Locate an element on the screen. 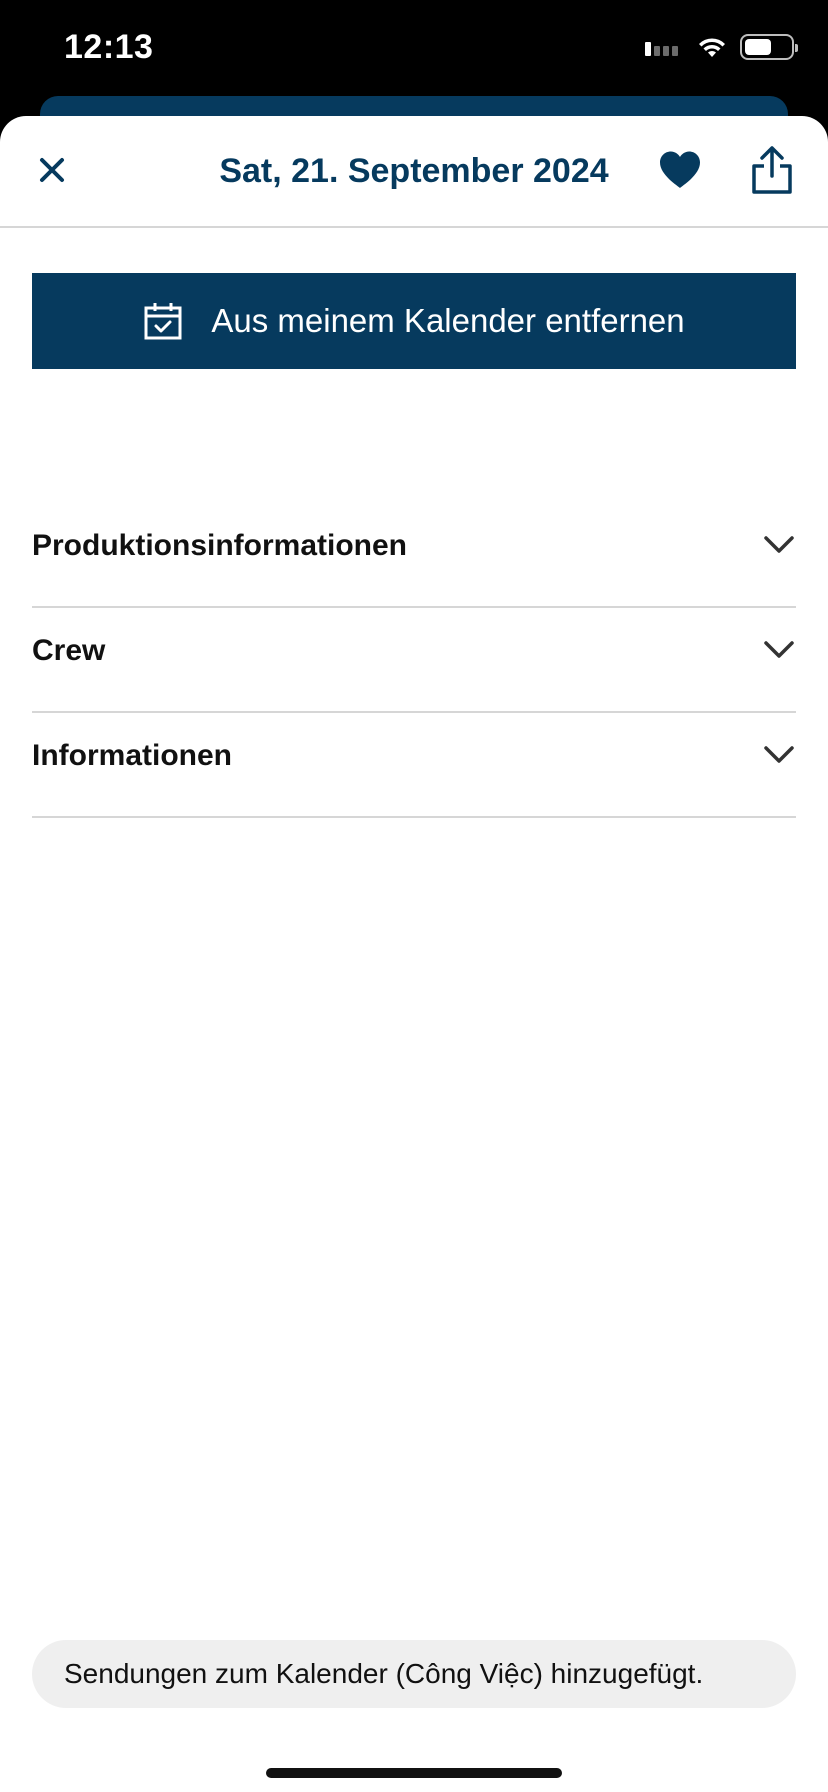 This screenshot has width=828, height=1792. status-time: 12:13 is located at coordinates (109, 47).